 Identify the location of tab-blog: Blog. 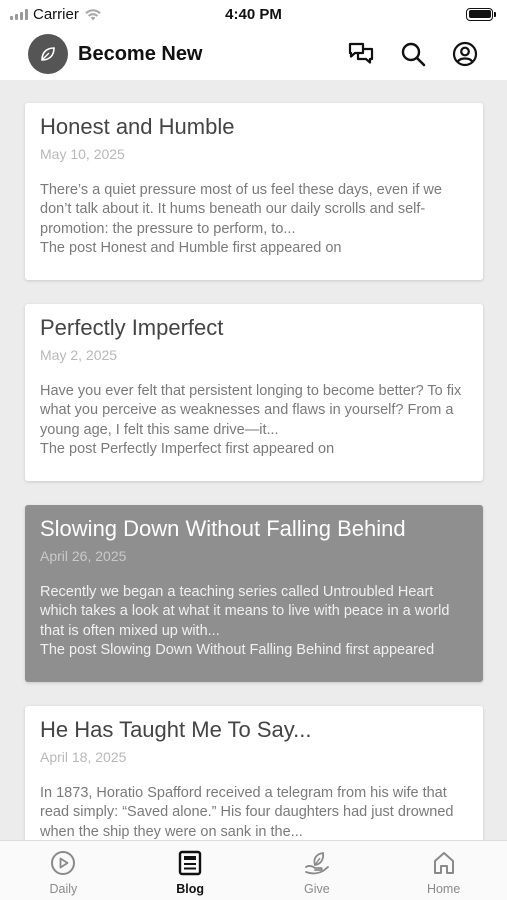
(190, 870).